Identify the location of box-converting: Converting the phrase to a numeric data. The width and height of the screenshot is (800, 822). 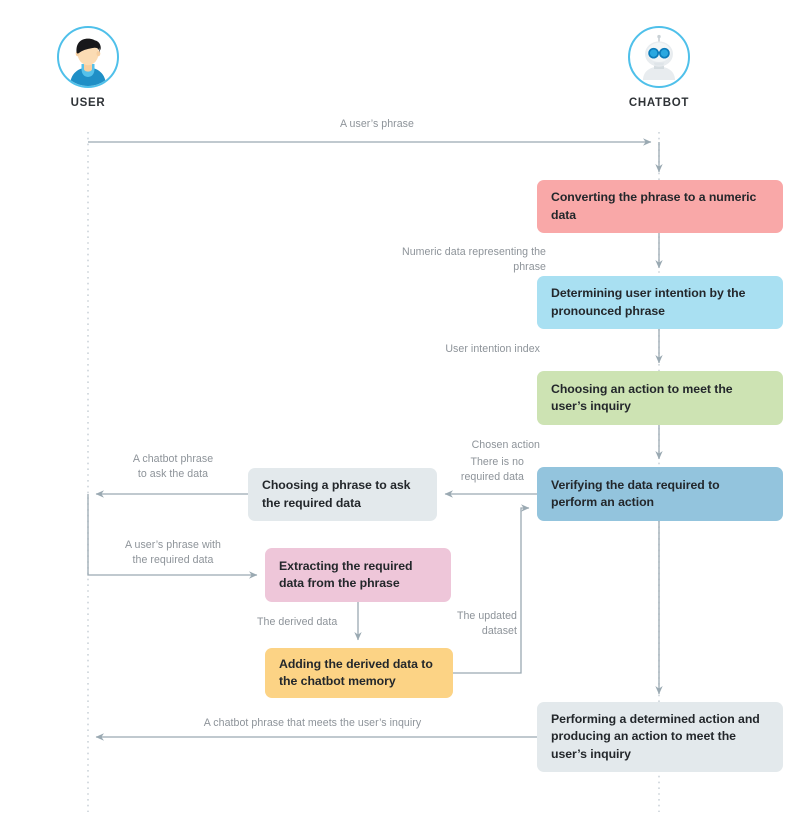
(660, 206).